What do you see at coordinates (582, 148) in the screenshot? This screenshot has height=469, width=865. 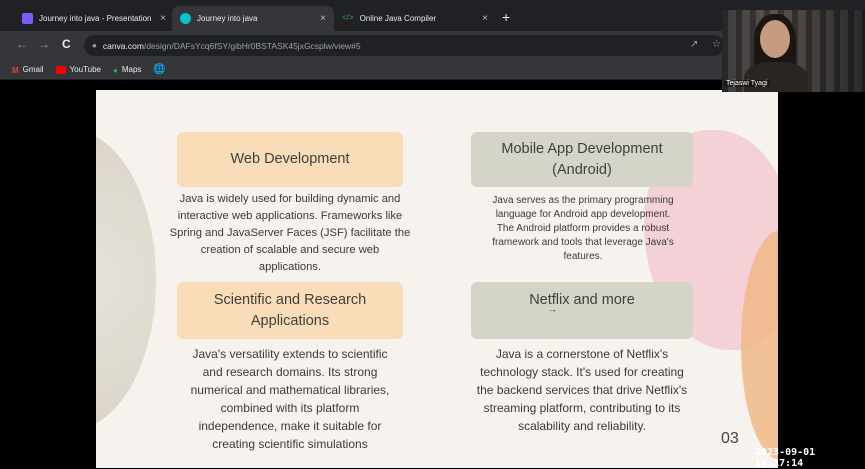 I see `card-title-line: Mobile App Development` at bounding box center [582, 148].